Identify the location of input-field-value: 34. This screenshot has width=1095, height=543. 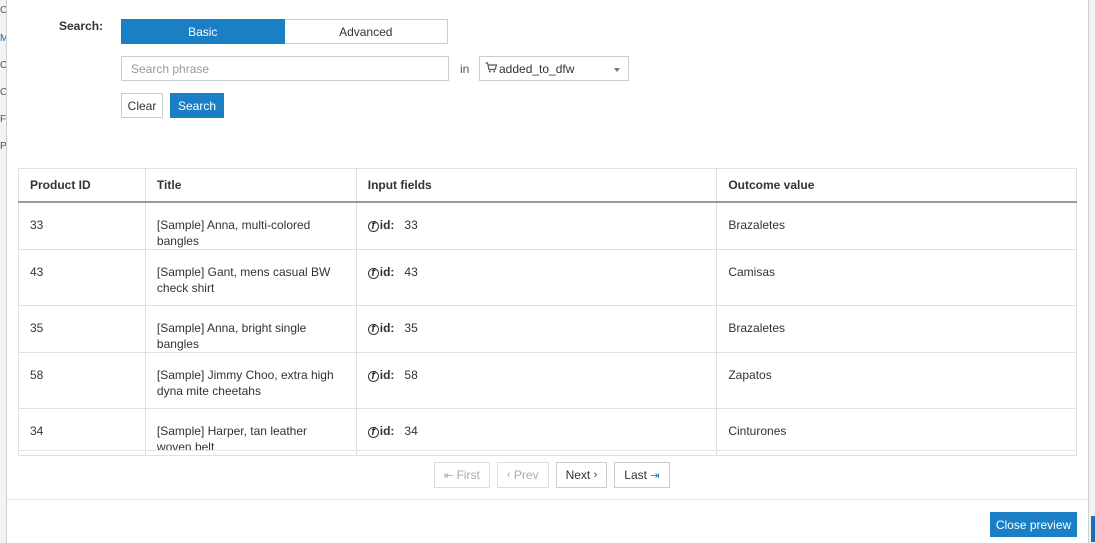
(411, 430).